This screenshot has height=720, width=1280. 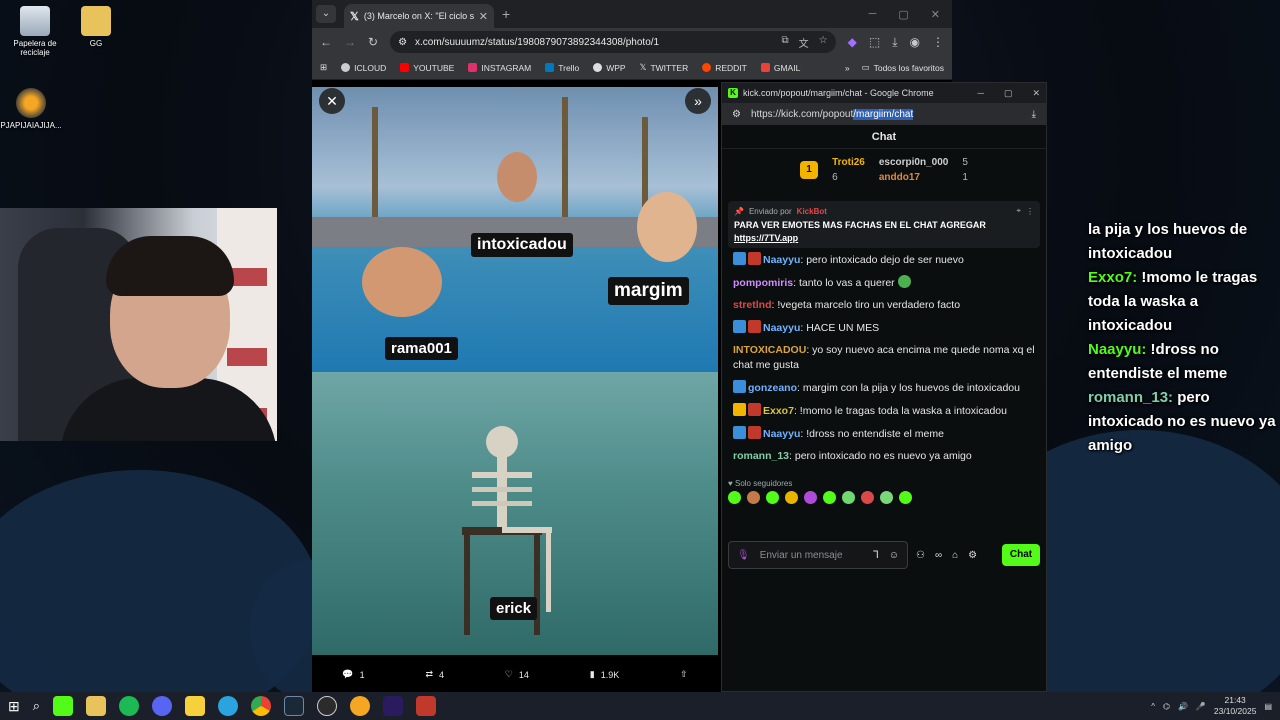 What do you see at coordinates (96, 706) in the screenshot?
I see `file-explorer-icon` at bounding box center [96, 706].